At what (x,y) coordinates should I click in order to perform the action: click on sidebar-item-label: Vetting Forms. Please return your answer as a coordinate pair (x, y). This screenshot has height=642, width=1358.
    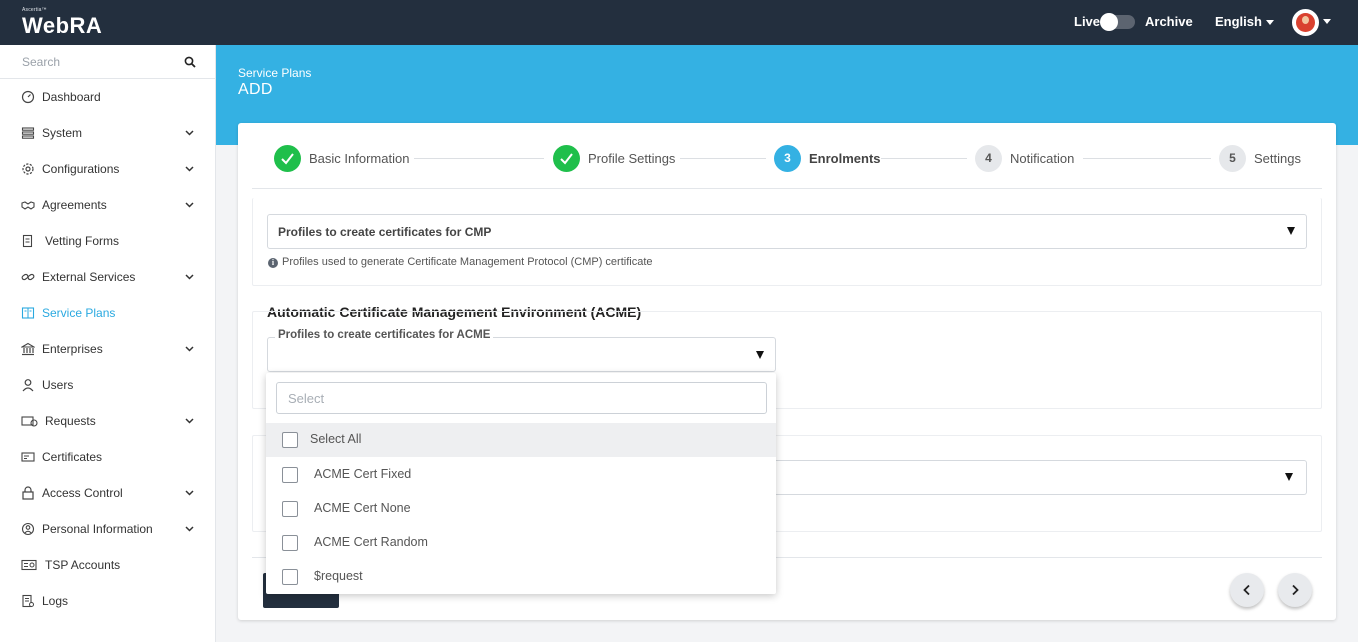
    Looking at the image, I should click on (82, 241).